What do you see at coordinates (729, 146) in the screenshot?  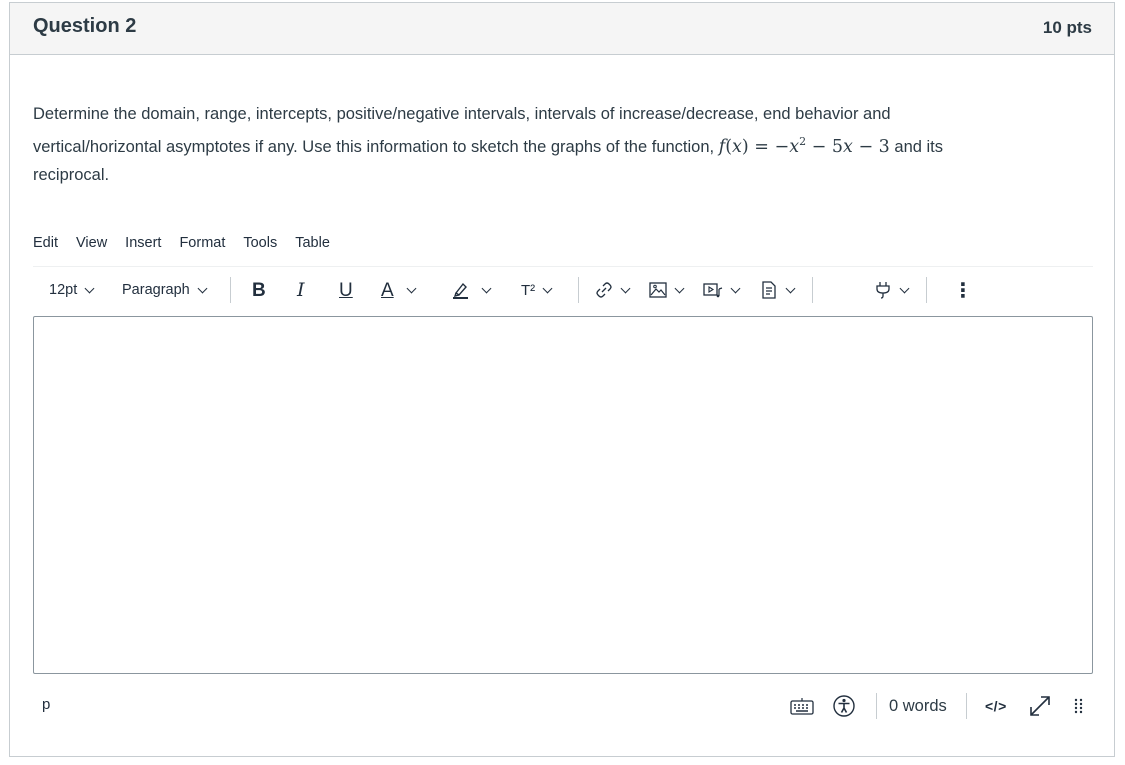 I see `math-paren: (` at bounding box center [729, 146].